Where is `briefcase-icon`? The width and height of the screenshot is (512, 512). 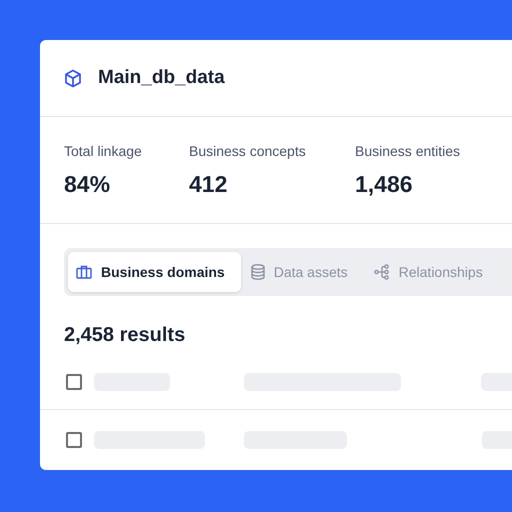 briefcase-icon is located at coordinates (84, 272).